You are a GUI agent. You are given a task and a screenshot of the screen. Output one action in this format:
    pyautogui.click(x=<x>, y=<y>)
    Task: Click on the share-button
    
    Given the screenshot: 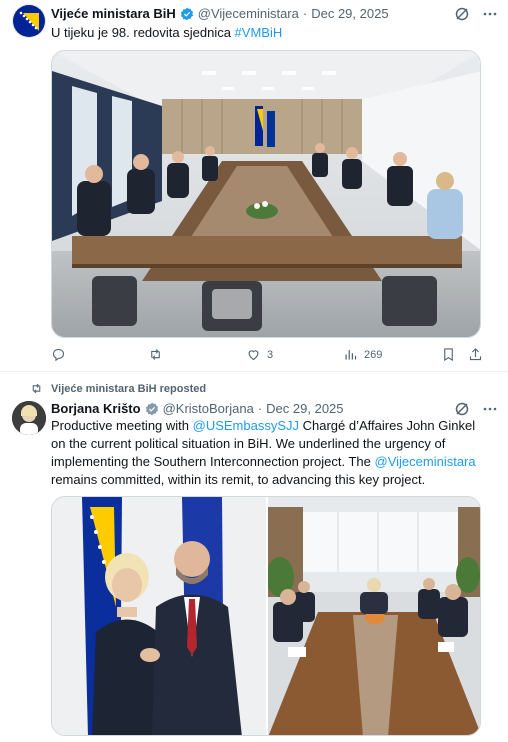 What is the action you would take?
    pyautogui.click(x=475, y=354)
    